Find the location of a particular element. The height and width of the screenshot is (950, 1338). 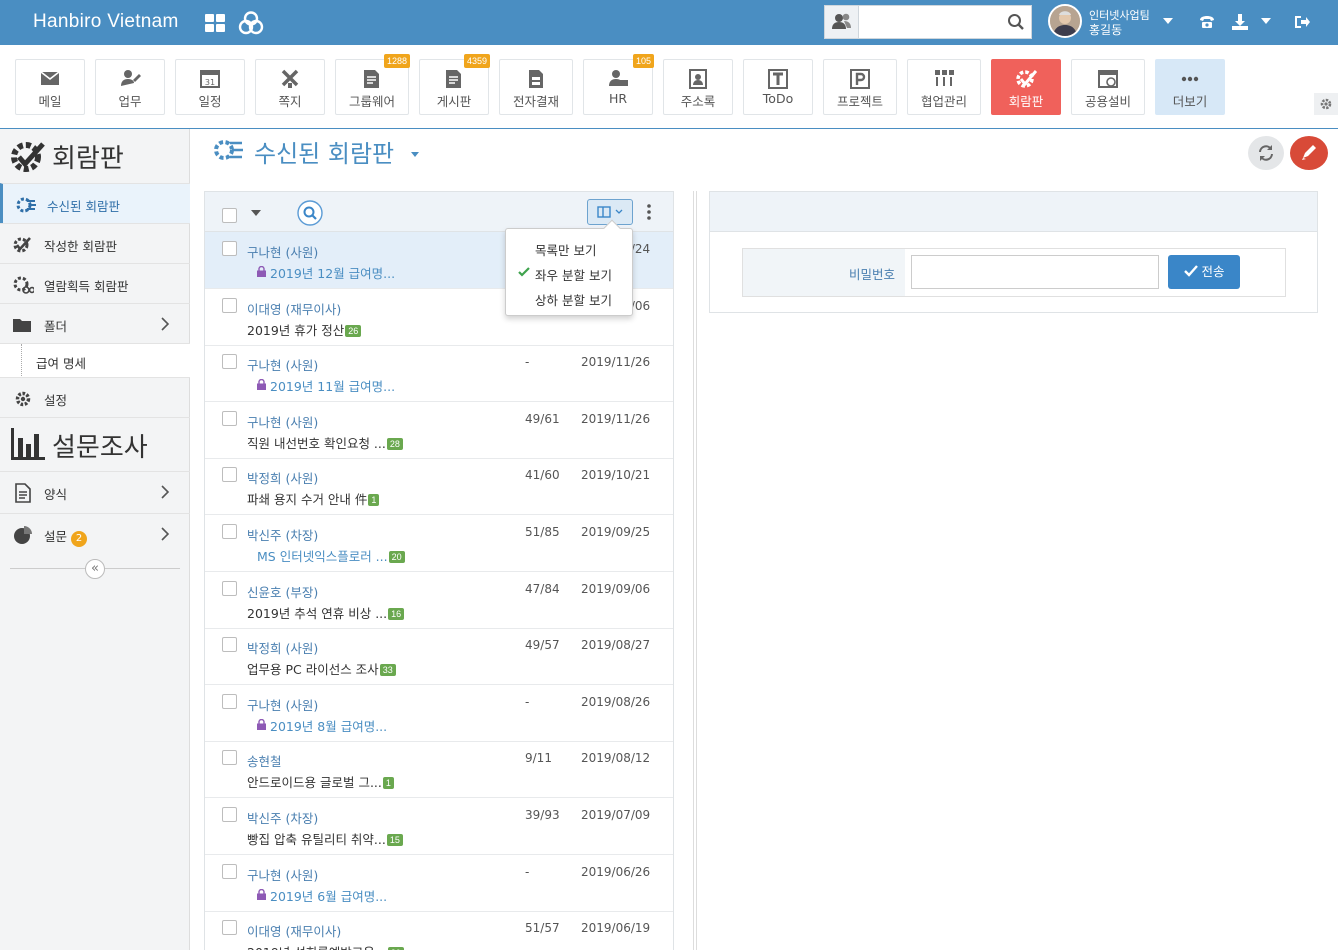

panel-splitter is located at coordinates (695, 570).